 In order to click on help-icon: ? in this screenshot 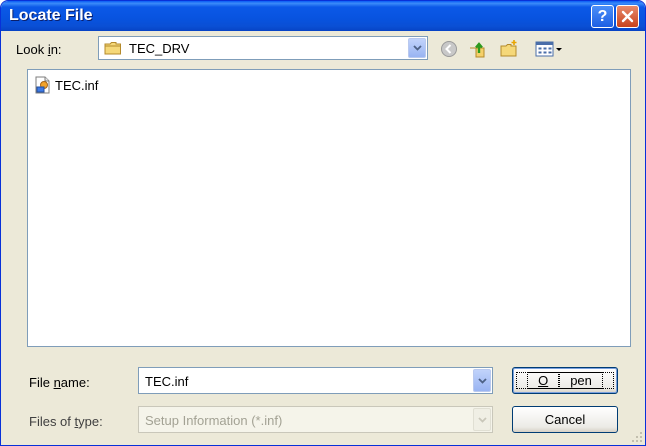, I will do `click(602, 16)`.